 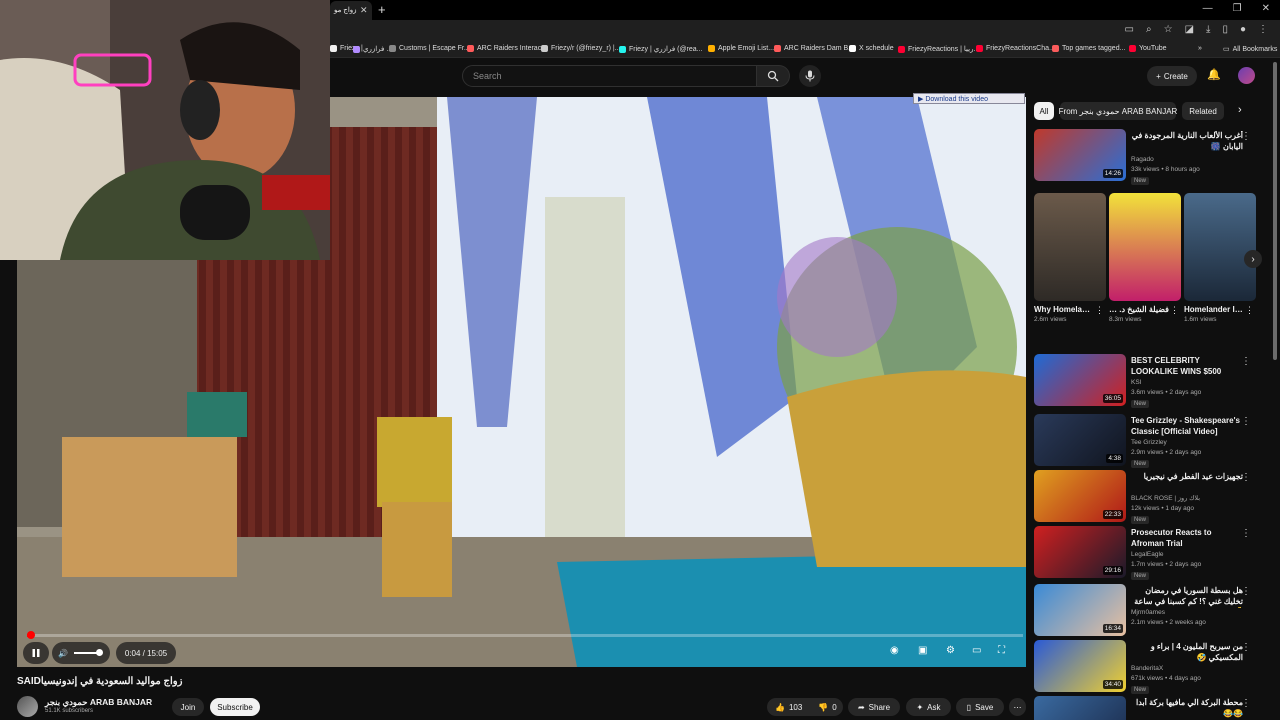 I want to click on extensions-icon: ◪, so click(x=1189, y=29).